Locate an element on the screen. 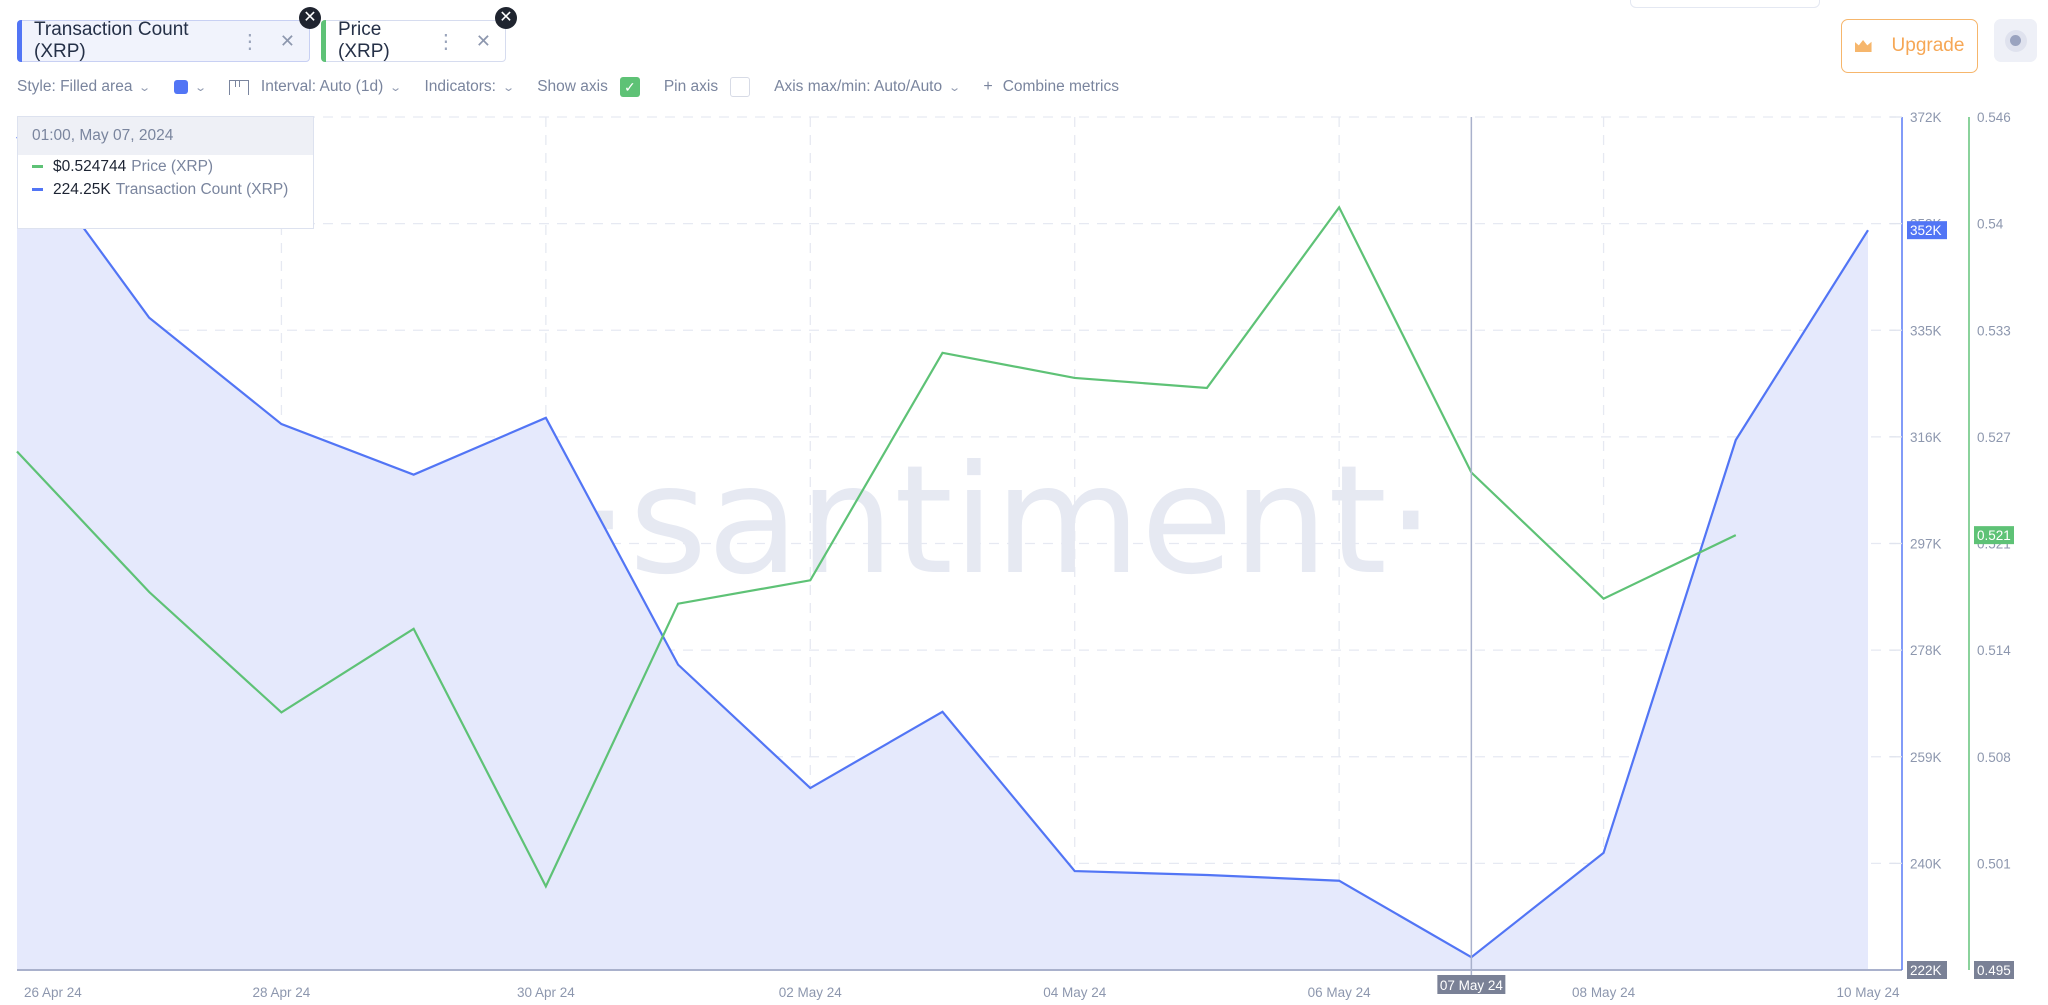  tooltip-row-price: $0.524744 Price (XRP) is located at coordinates (165, 166).